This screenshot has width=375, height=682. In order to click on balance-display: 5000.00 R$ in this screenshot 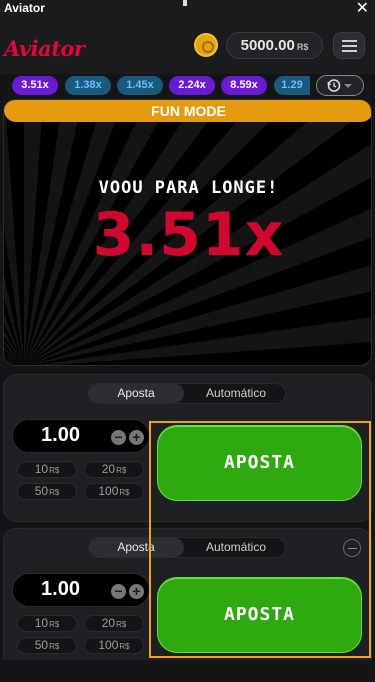, I will do `click(274, 45)`.